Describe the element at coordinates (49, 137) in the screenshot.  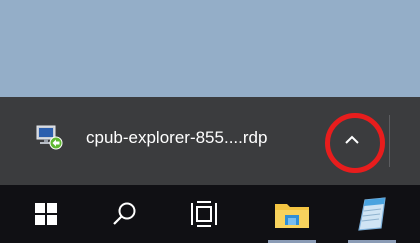
I see `remote-desktop-icon` at that location.